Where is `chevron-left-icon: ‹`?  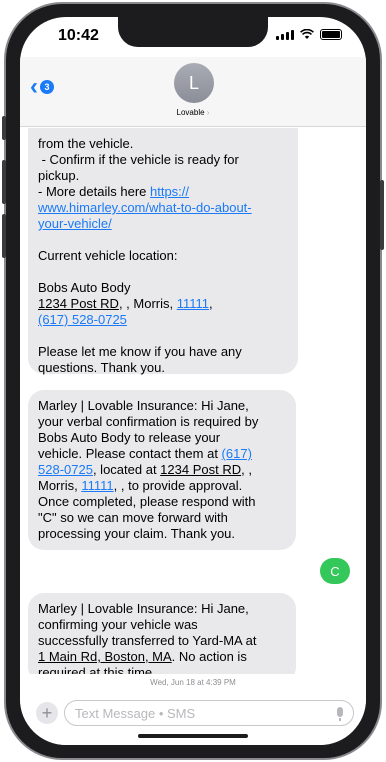 chevron-left-icon: ‹ is located at coordinates (34, 86).